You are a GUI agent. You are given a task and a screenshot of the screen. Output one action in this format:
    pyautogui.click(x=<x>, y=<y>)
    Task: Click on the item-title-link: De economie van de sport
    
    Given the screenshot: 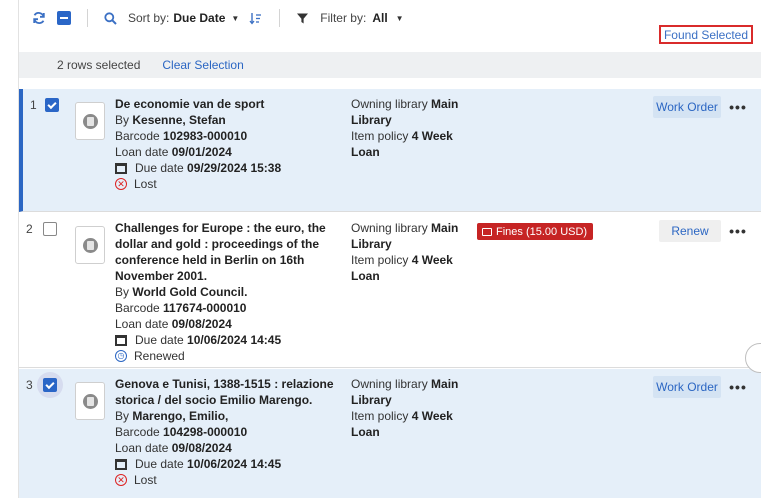 What is the action you would take?
    pyautogui.click(x=227, y=104)
    